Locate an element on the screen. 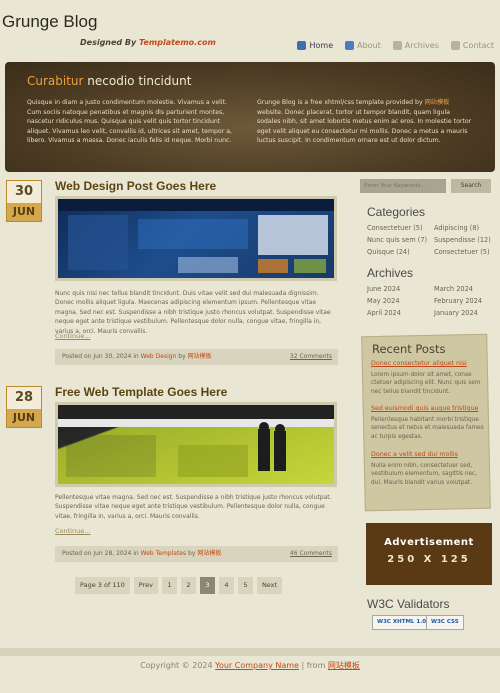 The width and height of the screenshot is (500, 693). post-title: Web Design Post Goes Here is located at coordinates (135, 186).